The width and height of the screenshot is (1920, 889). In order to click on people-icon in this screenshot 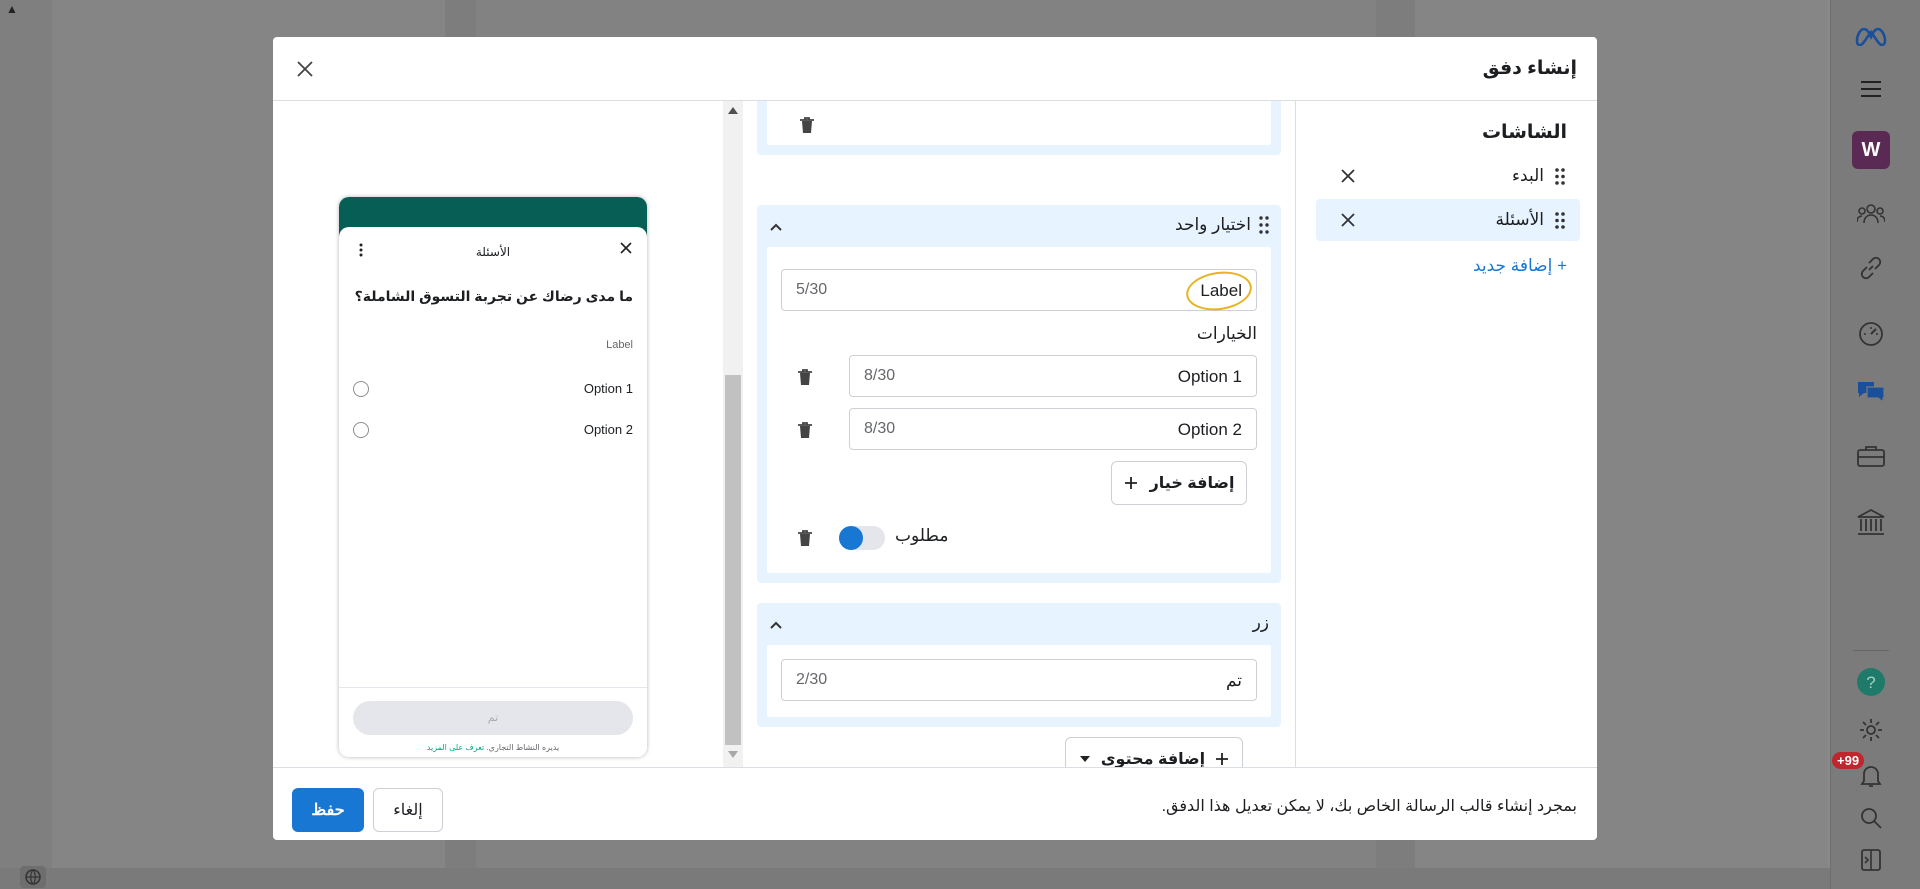, I will do `click(1871, 214)`.